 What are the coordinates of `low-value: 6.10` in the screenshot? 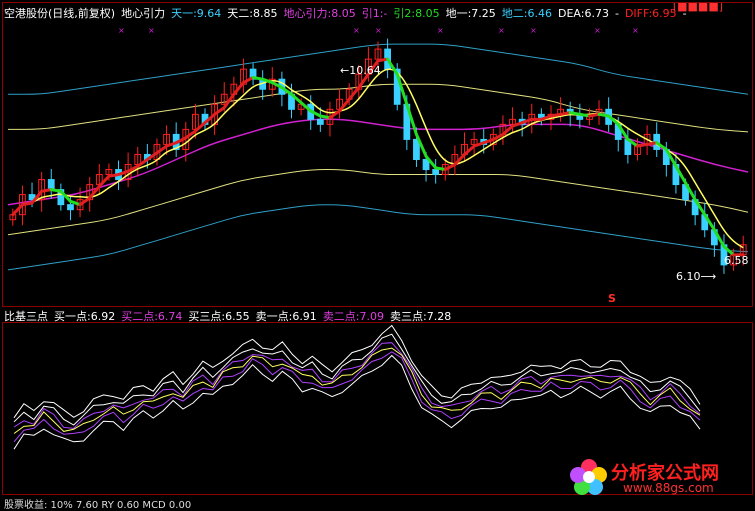 It's located at (688, 276).